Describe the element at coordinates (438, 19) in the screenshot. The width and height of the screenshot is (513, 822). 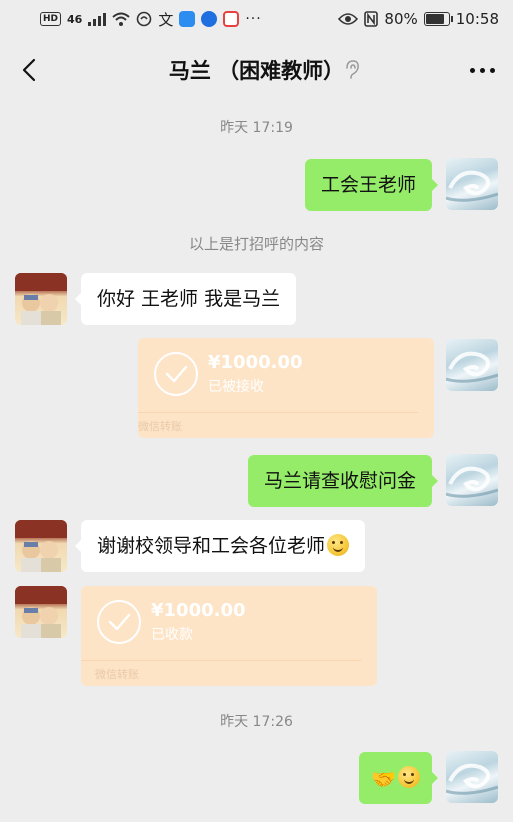
I see `battery-icon` at that location.